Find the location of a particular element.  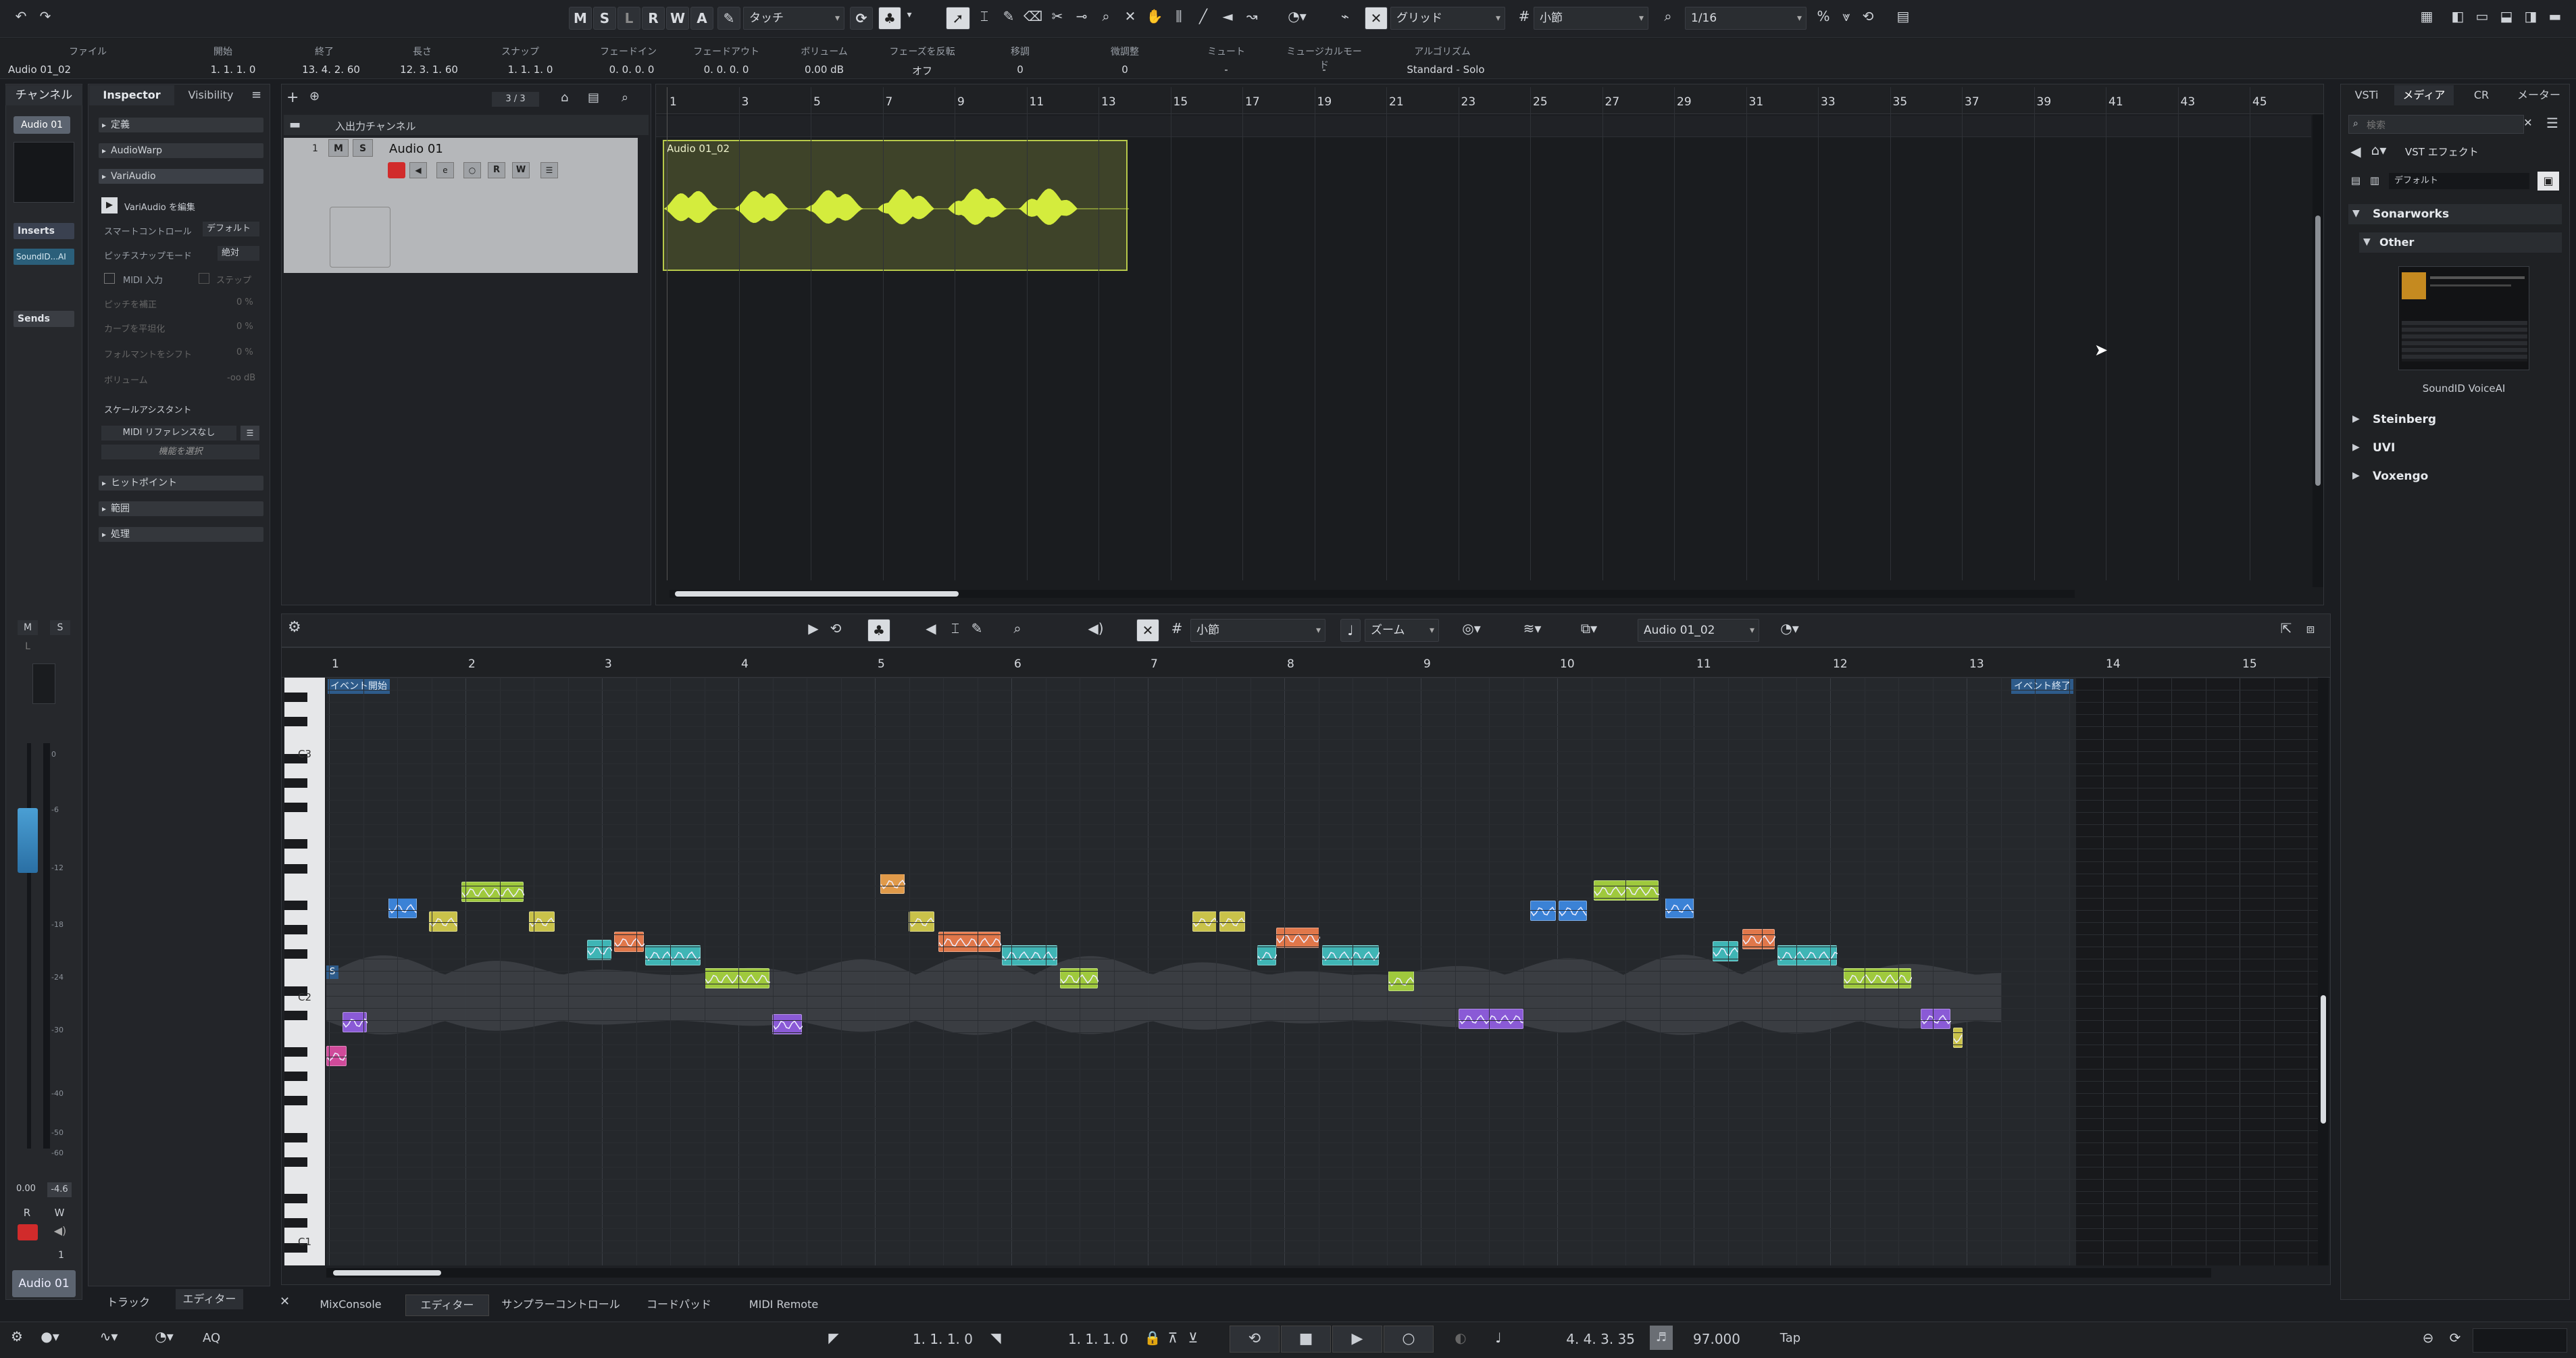

monitor-button: ◀) is located at coordinates (60, 1232).